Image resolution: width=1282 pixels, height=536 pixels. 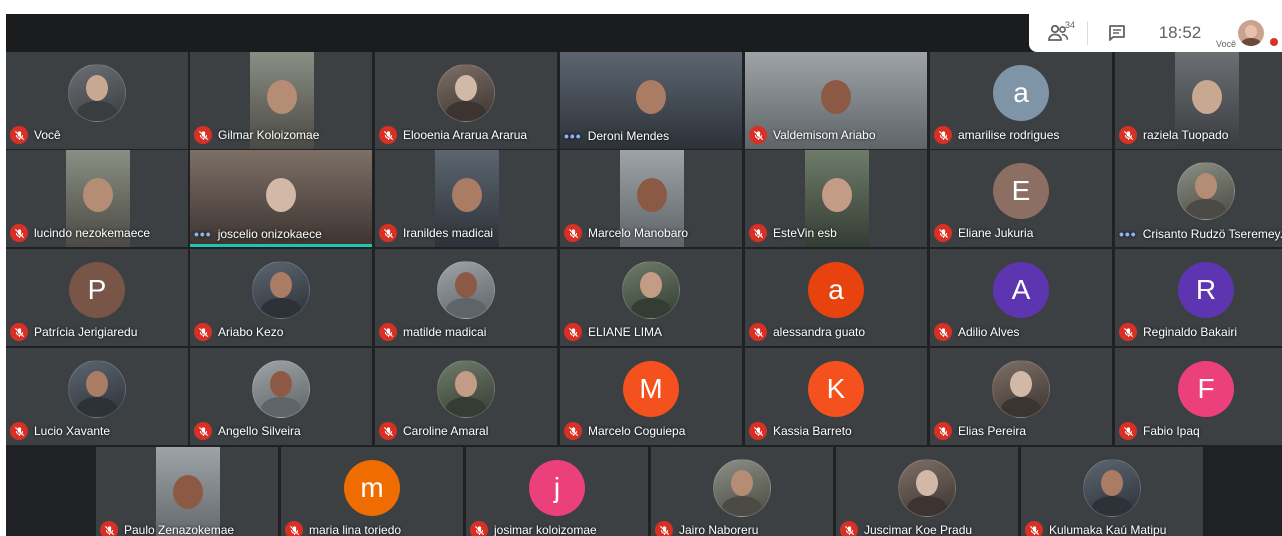 I want to click on participant-tile: ••• Crisanto Rudzö Tseremey., so click(x=1198, y=198).